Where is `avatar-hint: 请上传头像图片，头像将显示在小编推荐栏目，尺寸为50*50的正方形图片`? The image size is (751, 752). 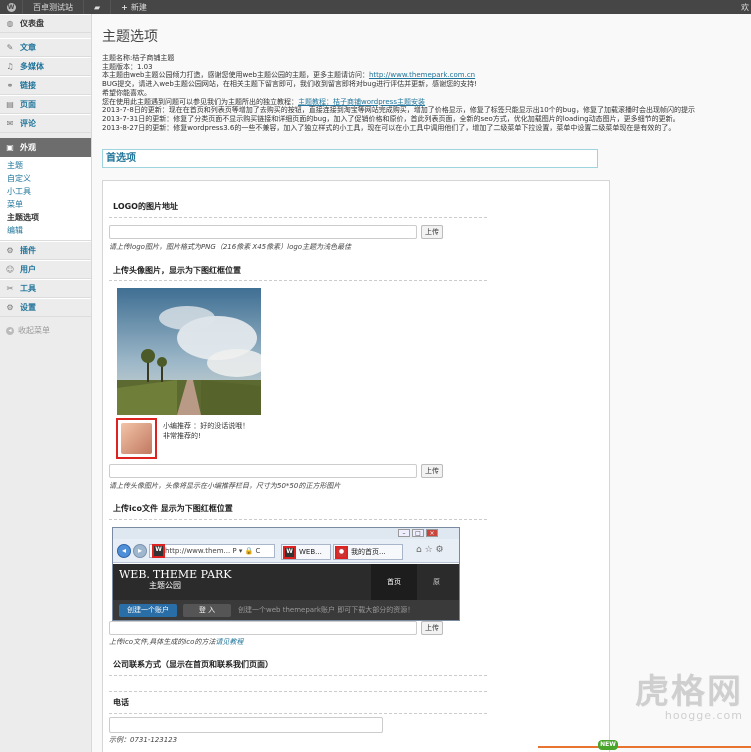
avatar-hint: 请上传头像图片，头像将显示在小编推荐栏目，尺寸为50*50的正方形图片 is located at coordinates (225, 486).